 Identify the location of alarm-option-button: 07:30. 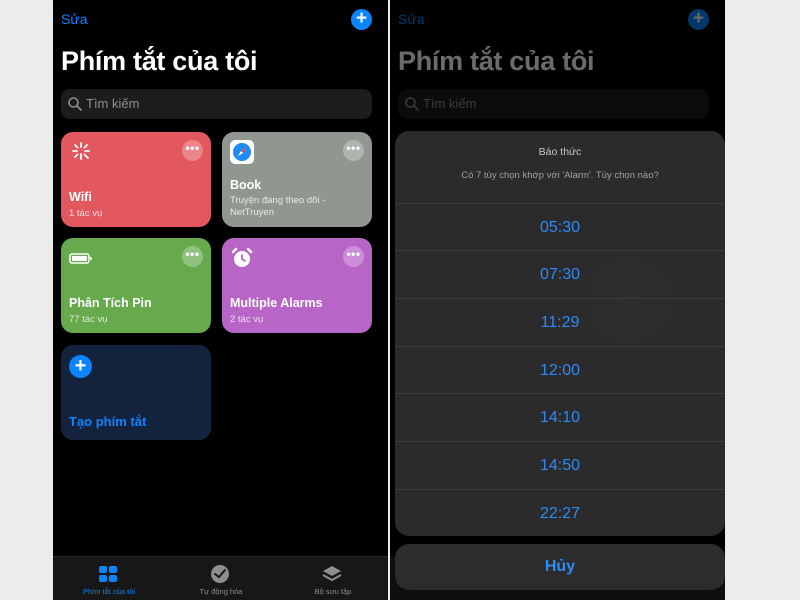
(560, 273).